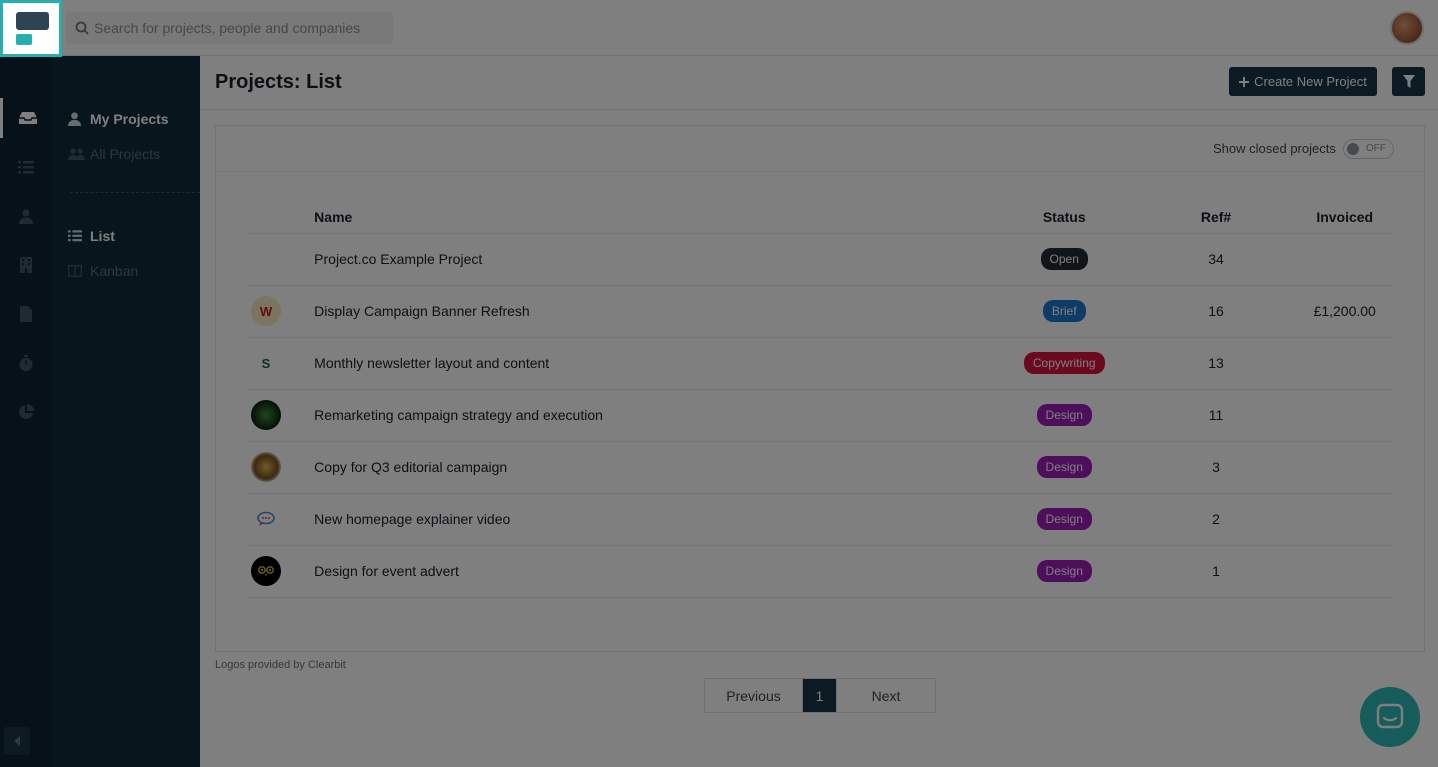  I want to click on filter-icon, so click(1408, 81).